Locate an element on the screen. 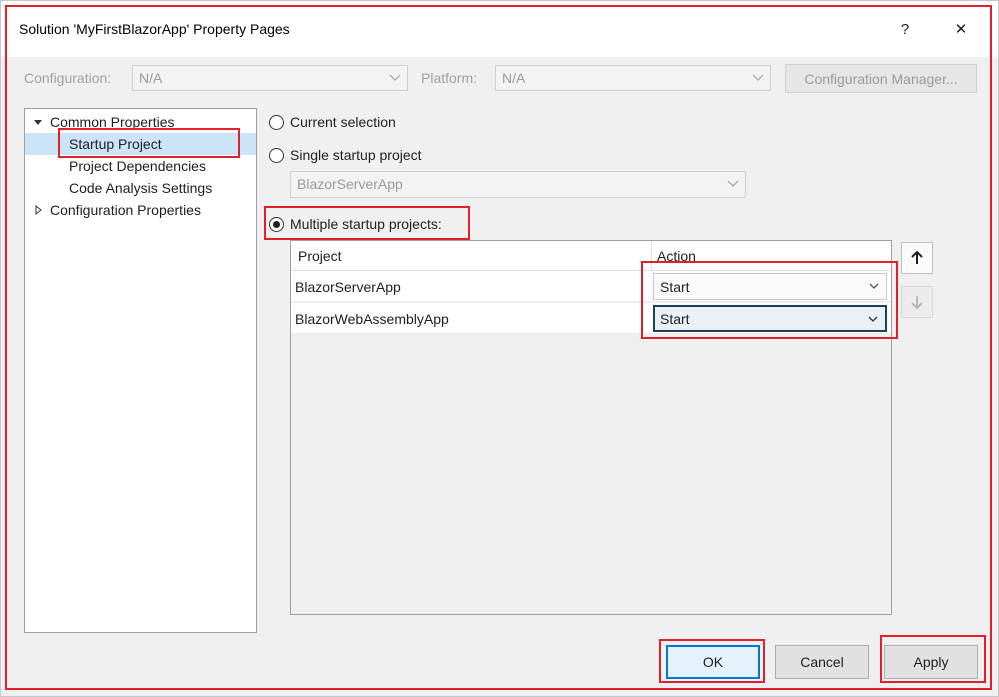 The height and width of the screenshot is (697, 999). arrow-up-icon is located at coordinates (917, 257).